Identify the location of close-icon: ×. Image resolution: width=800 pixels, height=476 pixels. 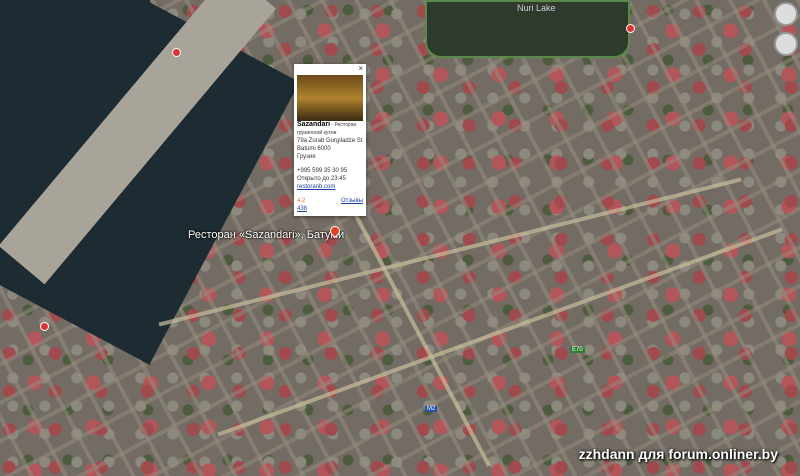
(360, 69).